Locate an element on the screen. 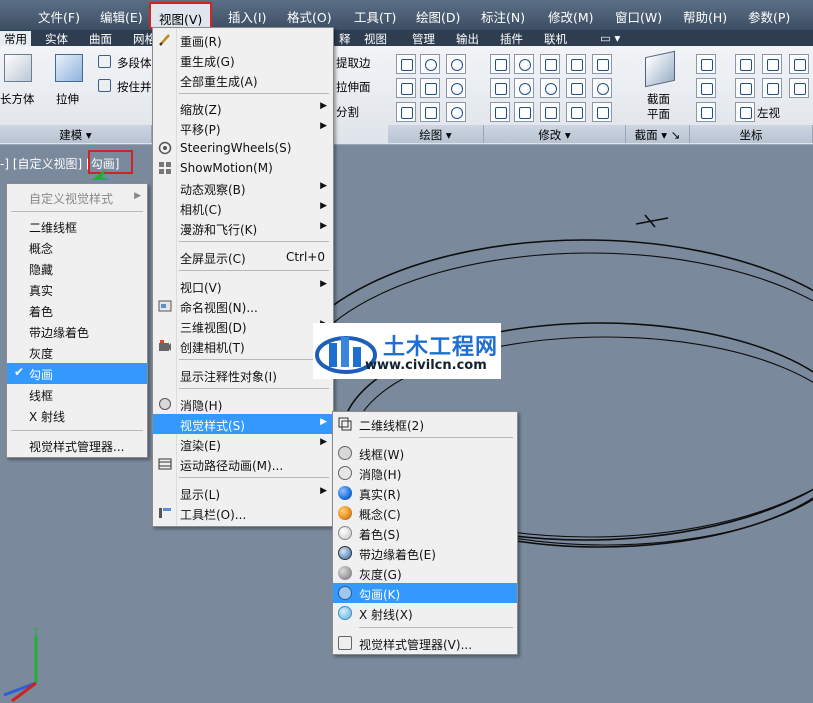  section-plane-icon is located at coordinates (660, 69).